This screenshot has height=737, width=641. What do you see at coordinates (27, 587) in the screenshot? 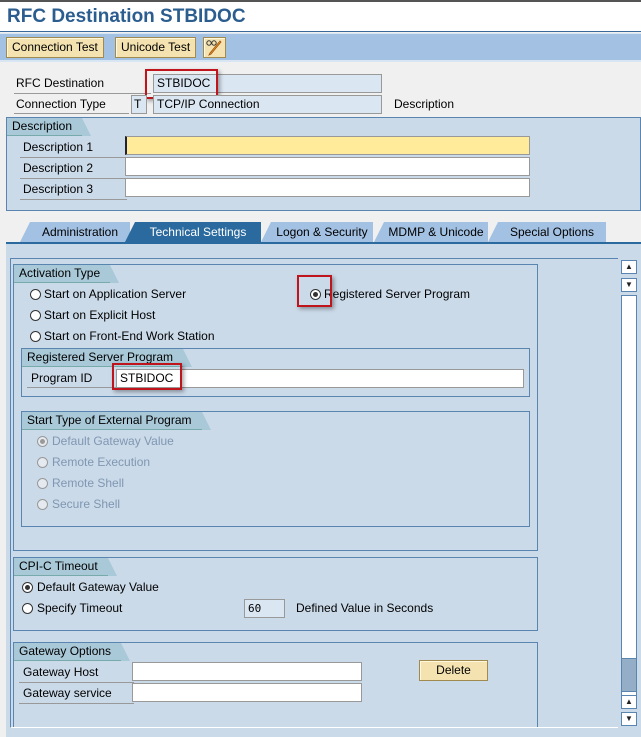
I see `radio-cpic-default-gateway` at bounding box center [27, 587].